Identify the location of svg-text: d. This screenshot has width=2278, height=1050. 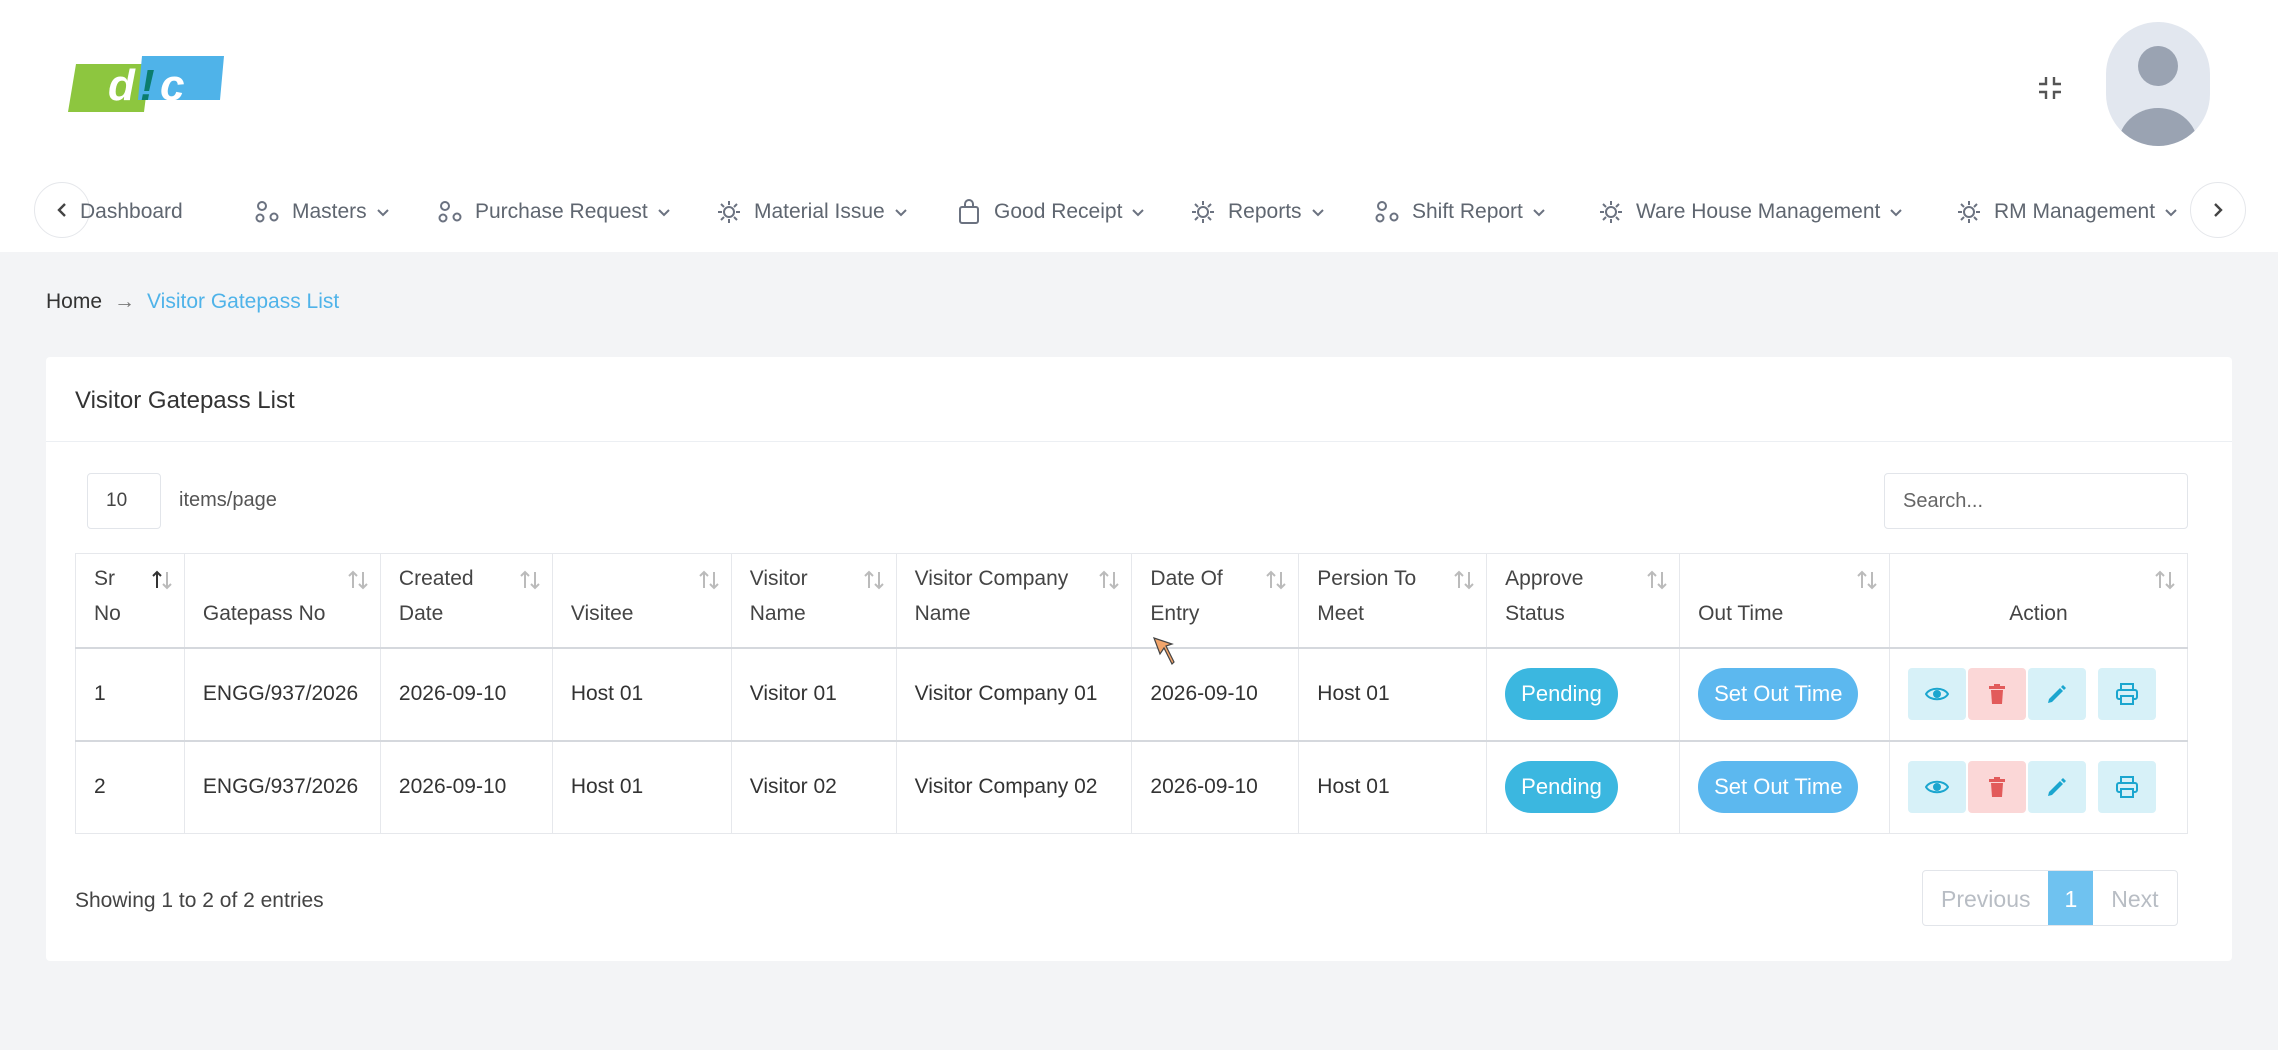
(122, 85).